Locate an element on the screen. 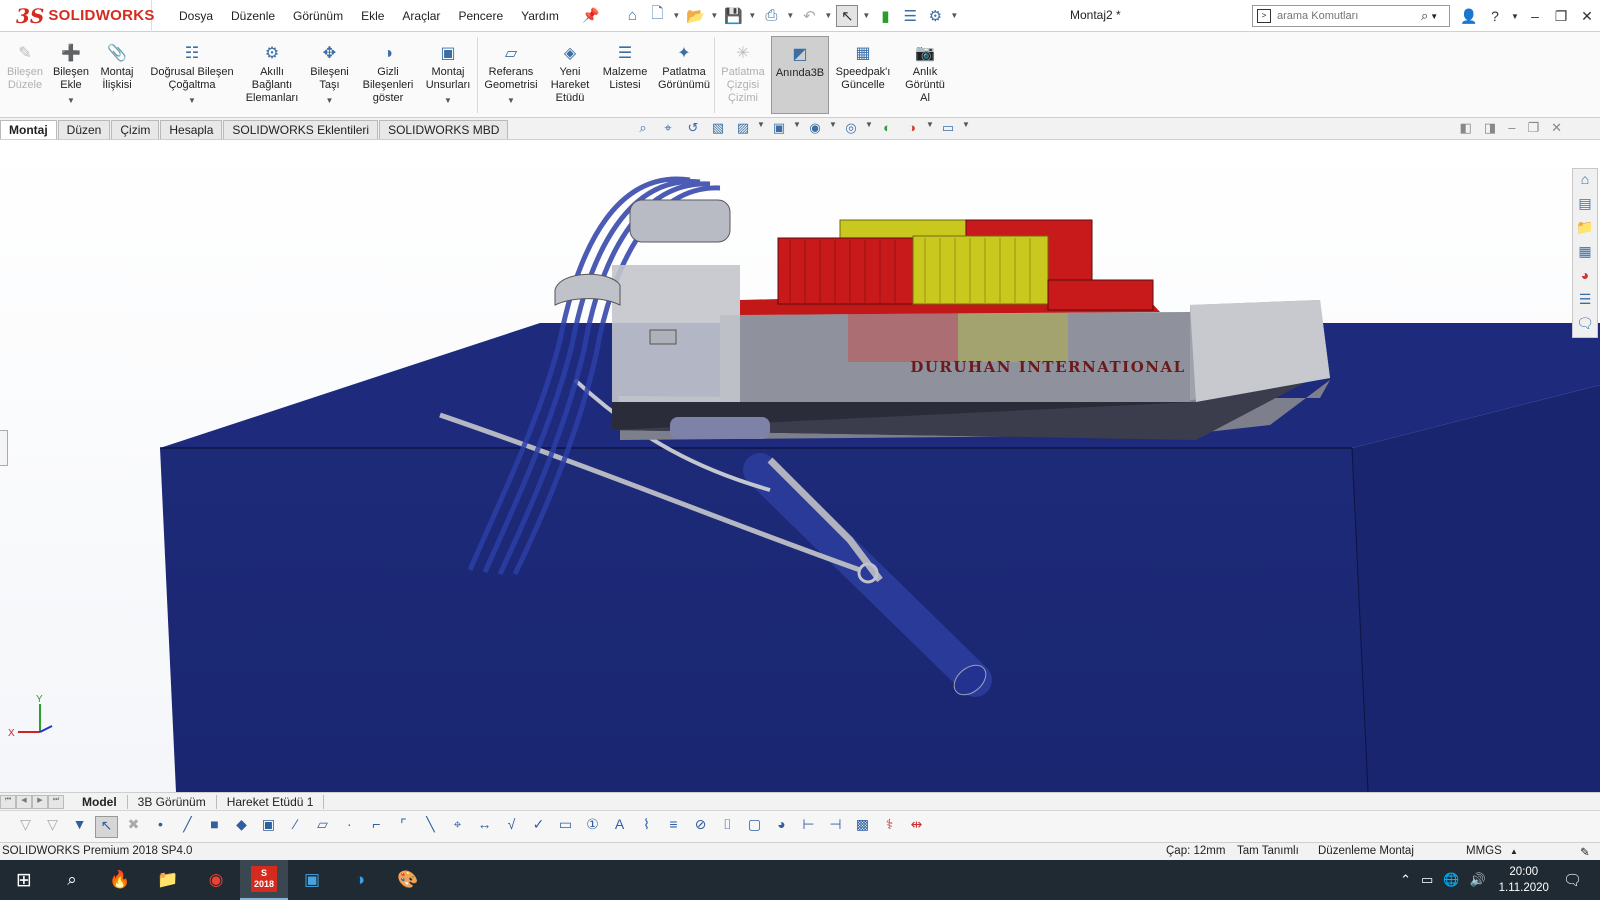  remote-desktop-icon: ▣ is located at coordinates (312, 880).